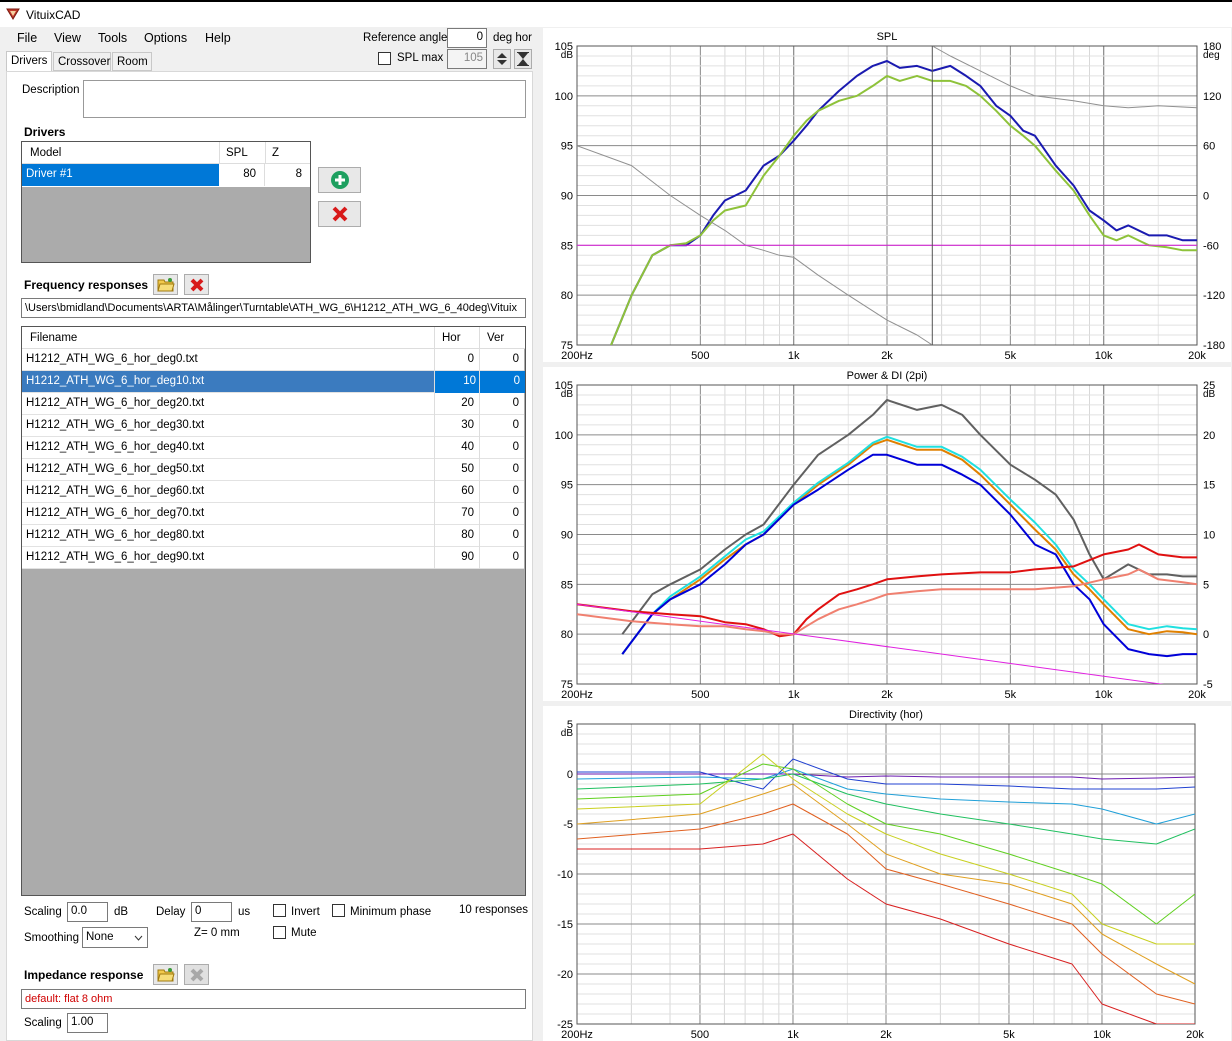 The image size is (1232, 1041). What do you see at coordinates (467, 469) in the screenshot?
I see `freq-hor-cell: 50` at bounding box center [467, 469].